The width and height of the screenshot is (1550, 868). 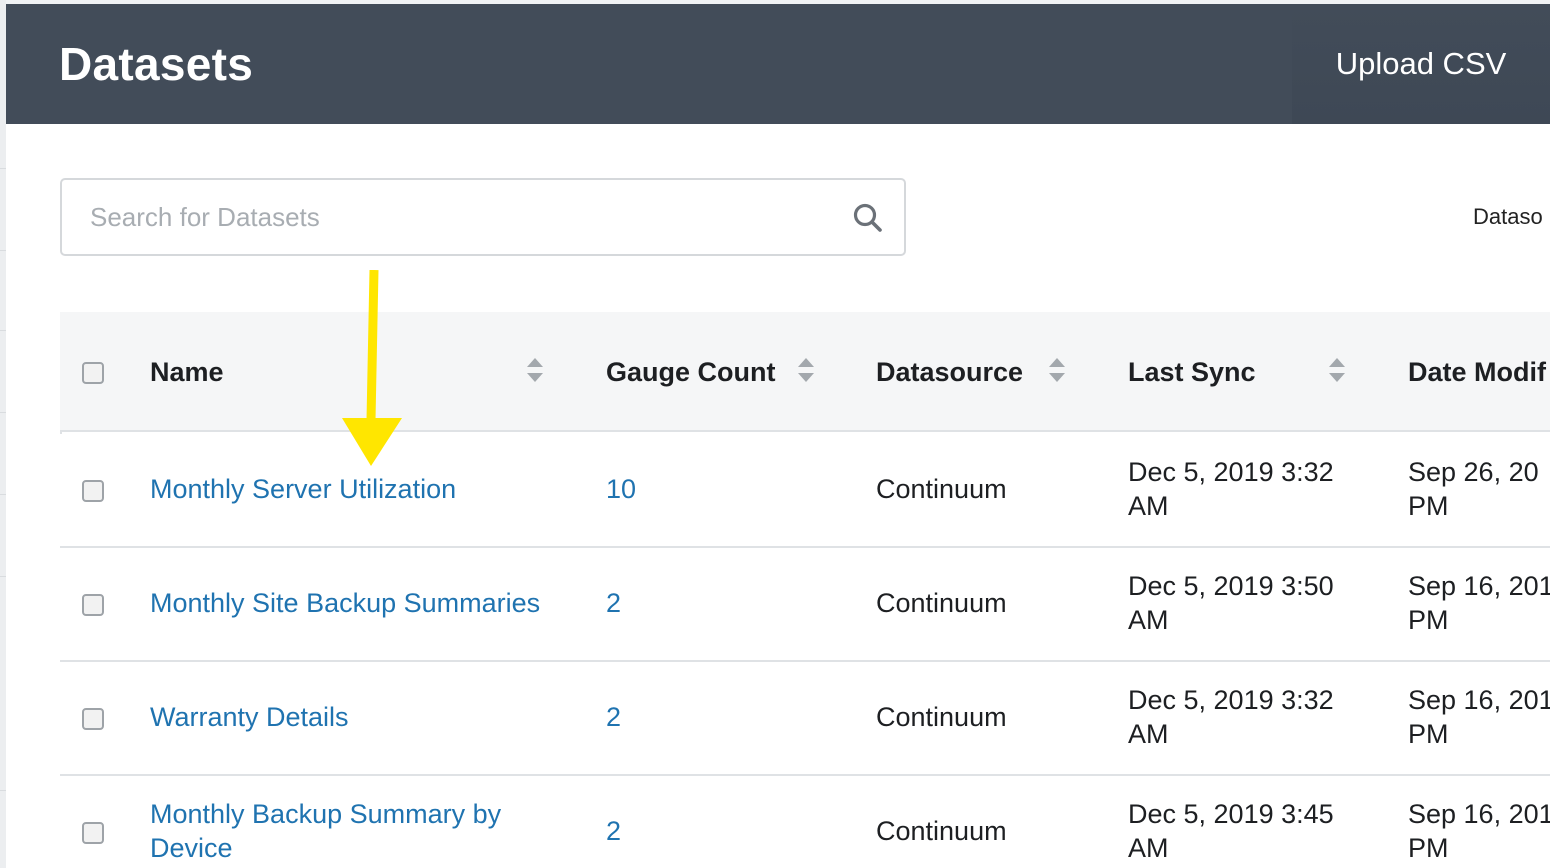 What do you see at coordinates (621, 489) in the screenshot?
I see `gauge-count-link: 10` at bounding box center [621, 489].